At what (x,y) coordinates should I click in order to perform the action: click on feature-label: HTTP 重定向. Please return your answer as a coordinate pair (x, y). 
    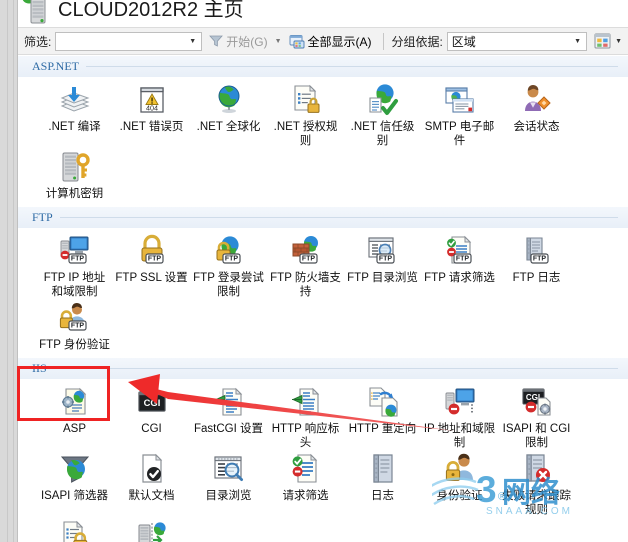
    Looking at the image, I should click on (382, 429).